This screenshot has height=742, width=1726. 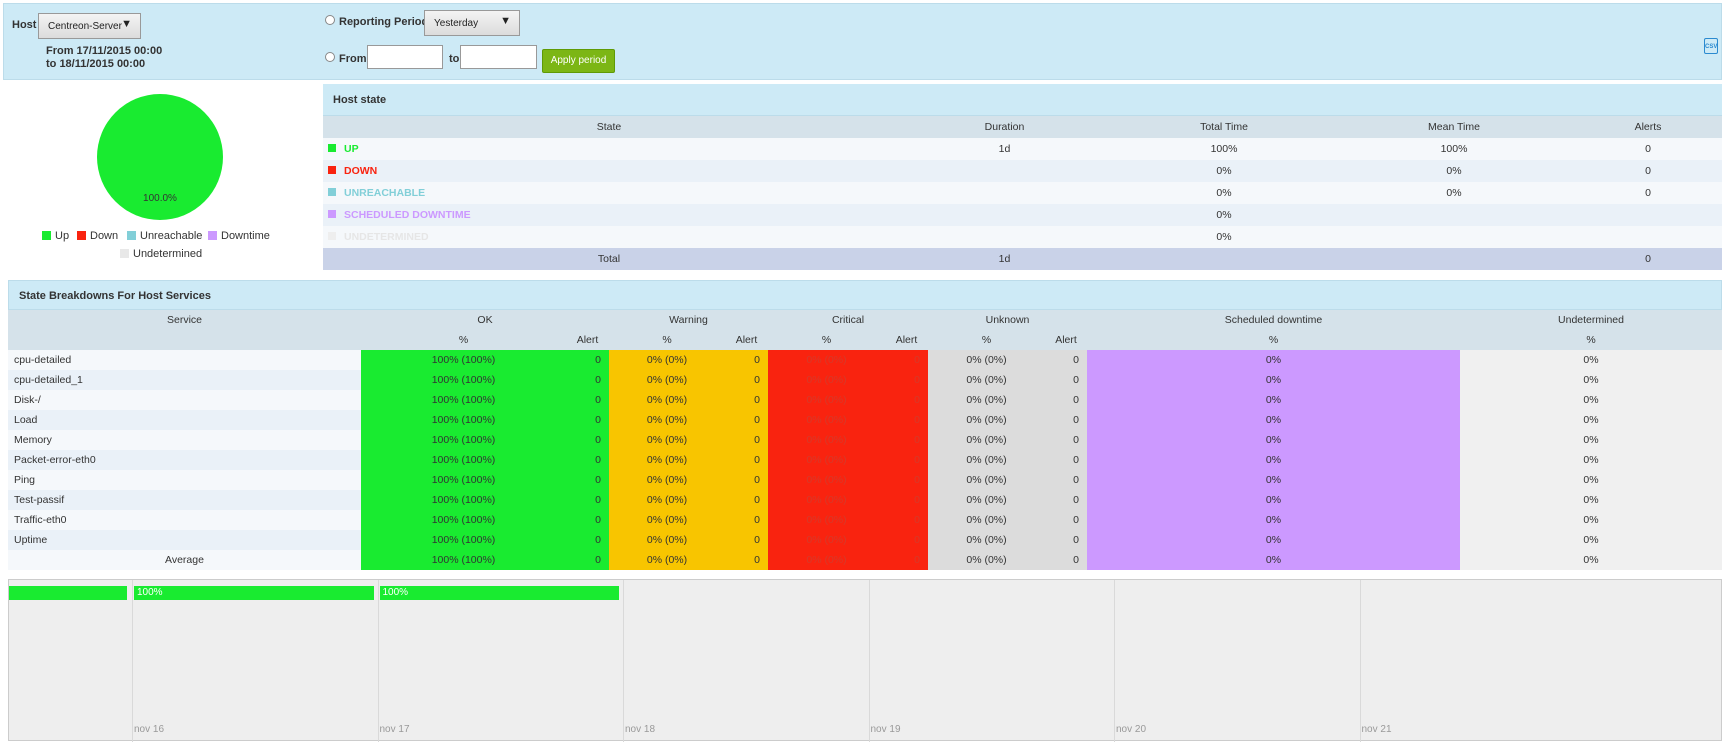 What do you see at coordinates (1454, 171) in the screenshot?
I see `mean-time-cell: 0%` at bounding box center [1454, 171].